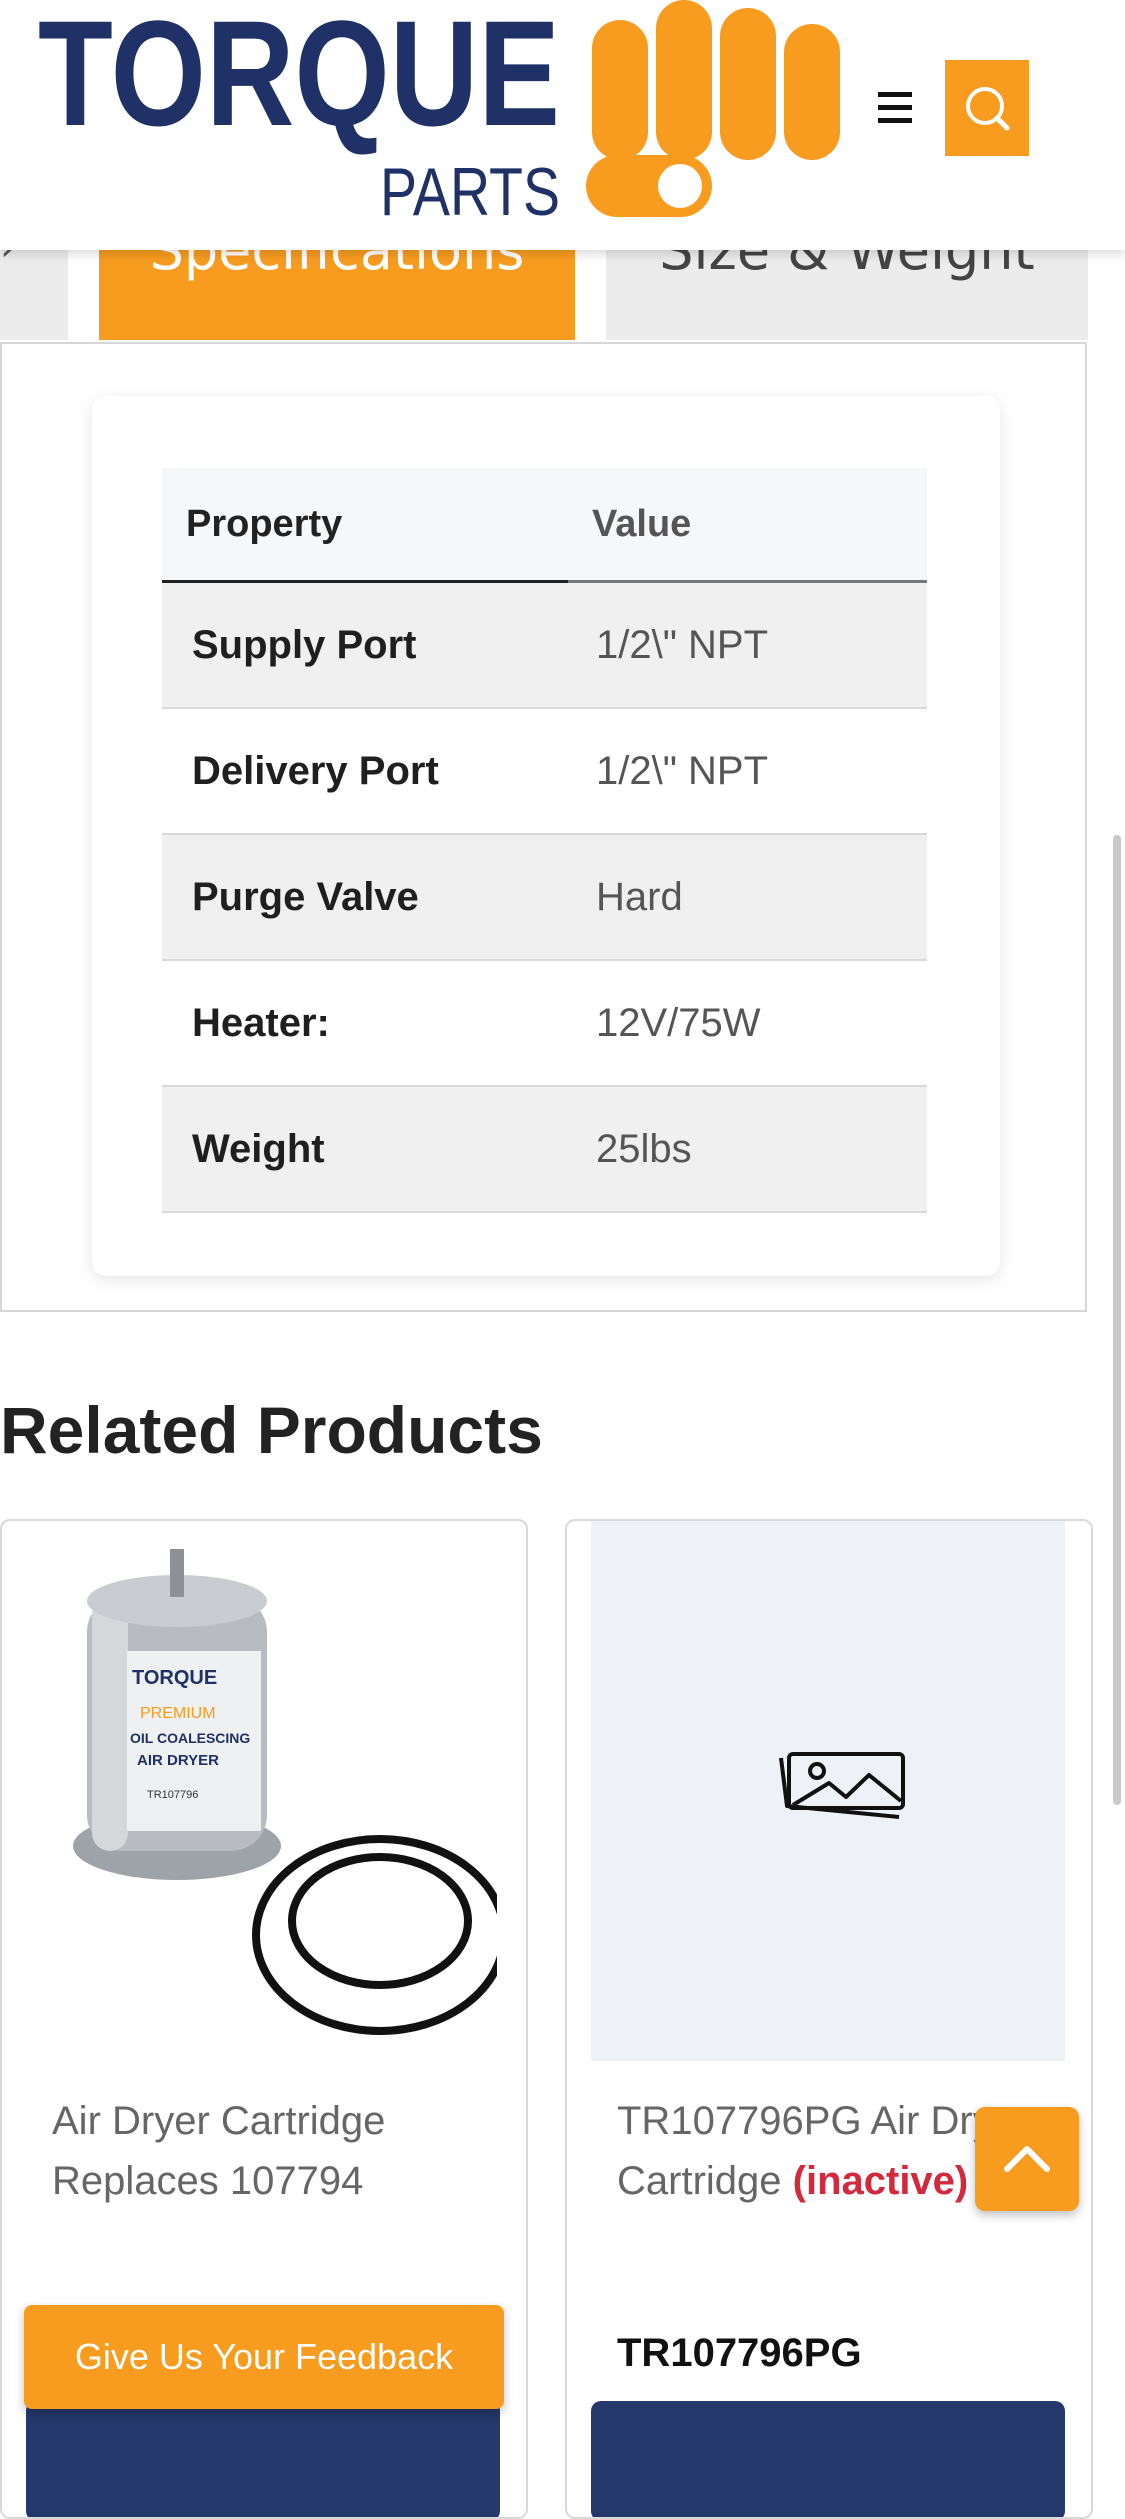 The height and width of the screenshot is (2519, 1125). What do you see at coordinates (299, 78) in the screenshot?
I see `logo-text-main: TORQUE` at bounding box center [299, 78].